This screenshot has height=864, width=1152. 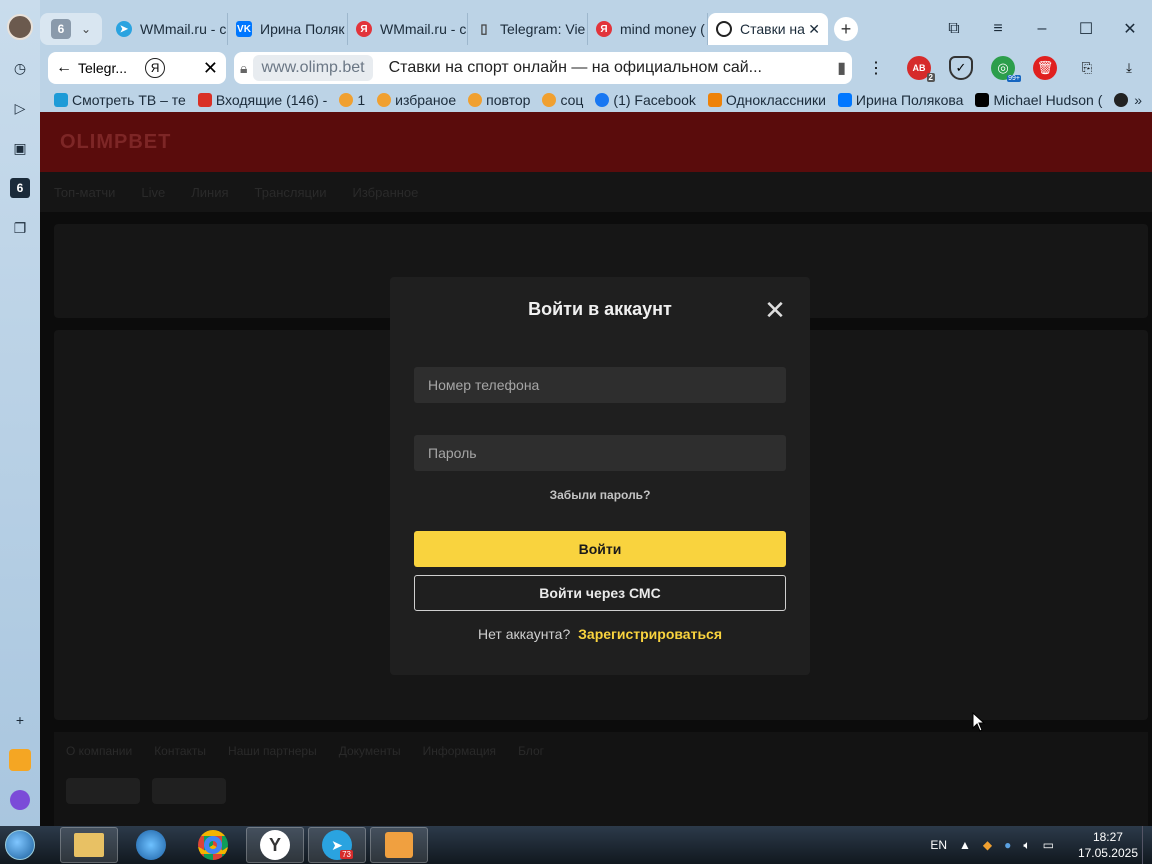 I want to click on bookmark-item: Michael Hudson (, so click(x=1038, y=100).